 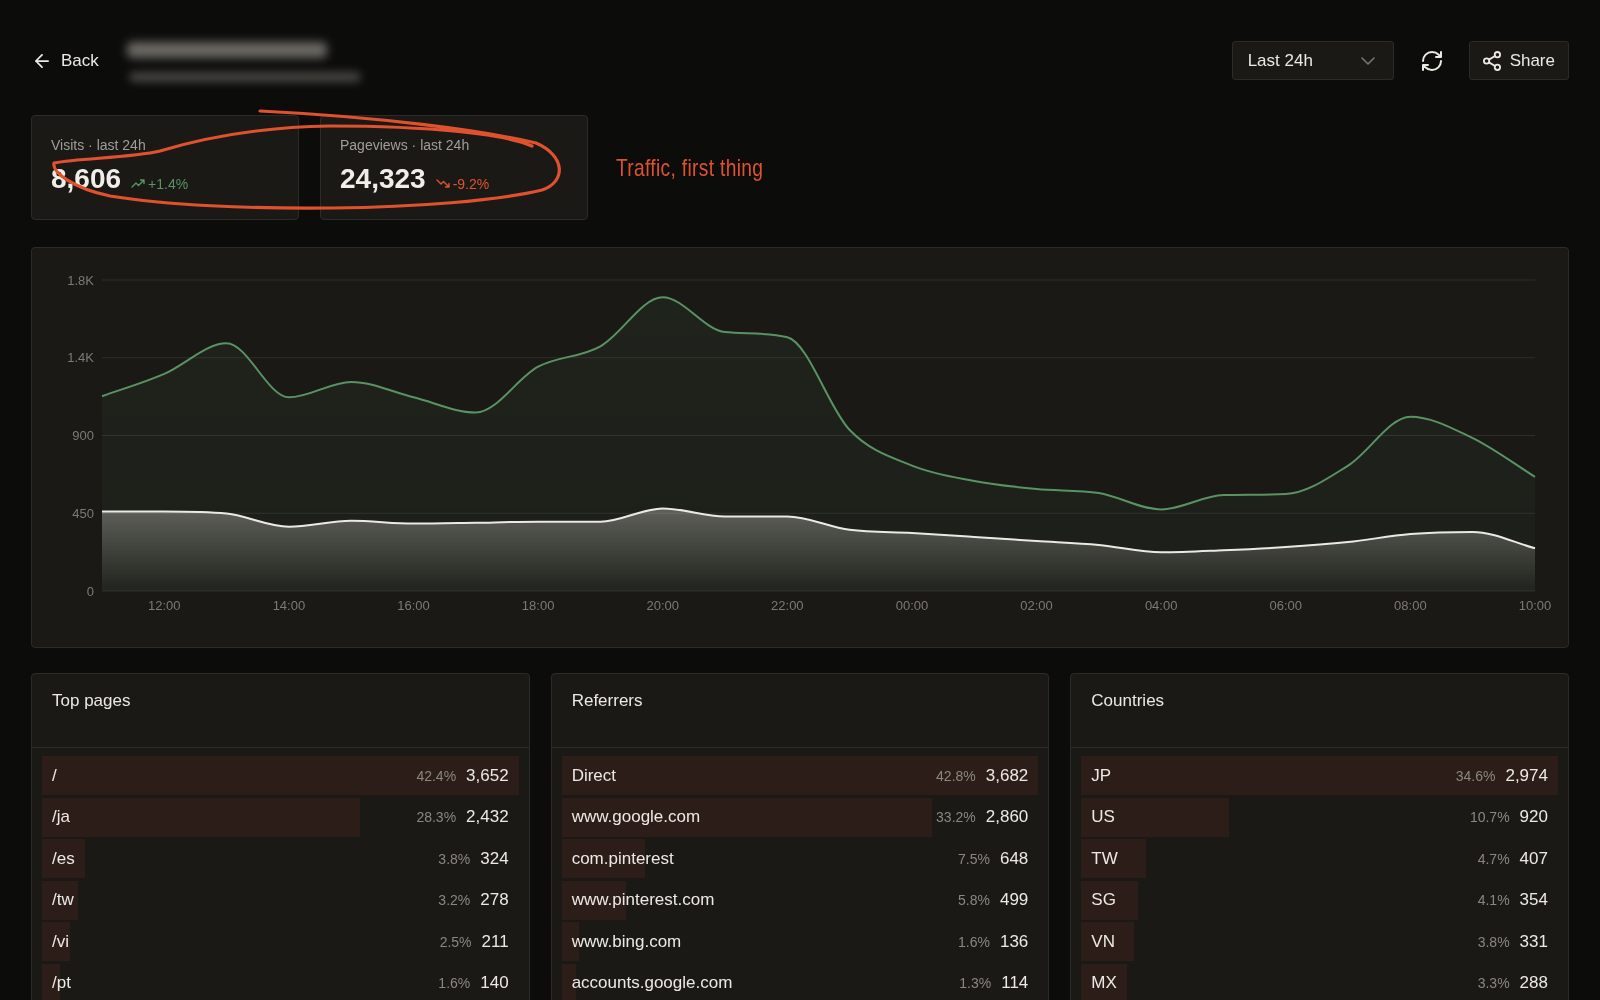 I want to click on row-count: 2,860, so click(x=1007, y=817).